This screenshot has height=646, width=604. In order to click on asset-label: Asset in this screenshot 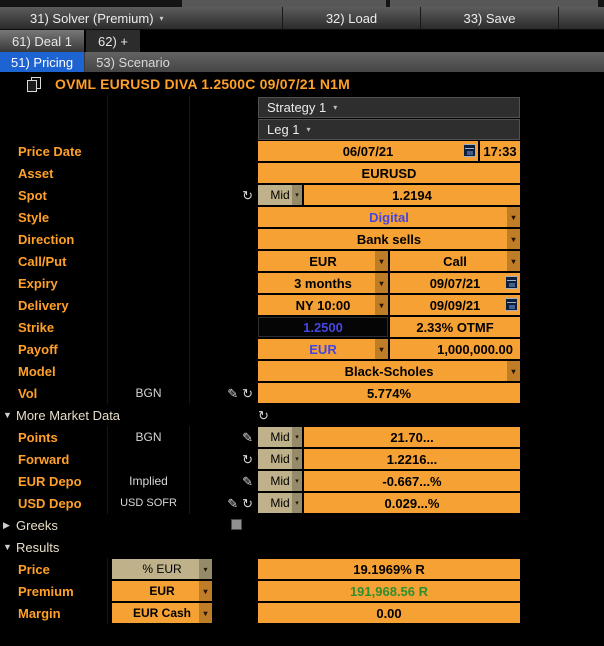, I will do `click(54, 173)`.